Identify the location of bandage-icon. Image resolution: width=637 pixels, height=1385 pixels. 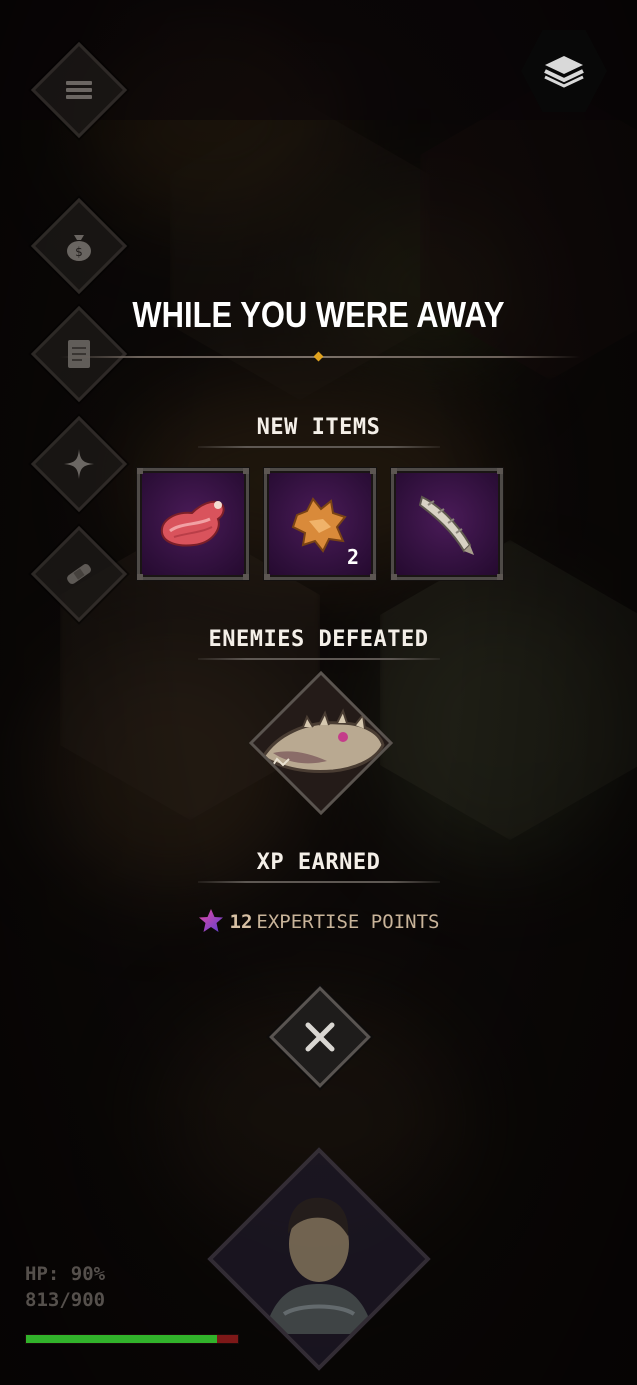
(79, 574).